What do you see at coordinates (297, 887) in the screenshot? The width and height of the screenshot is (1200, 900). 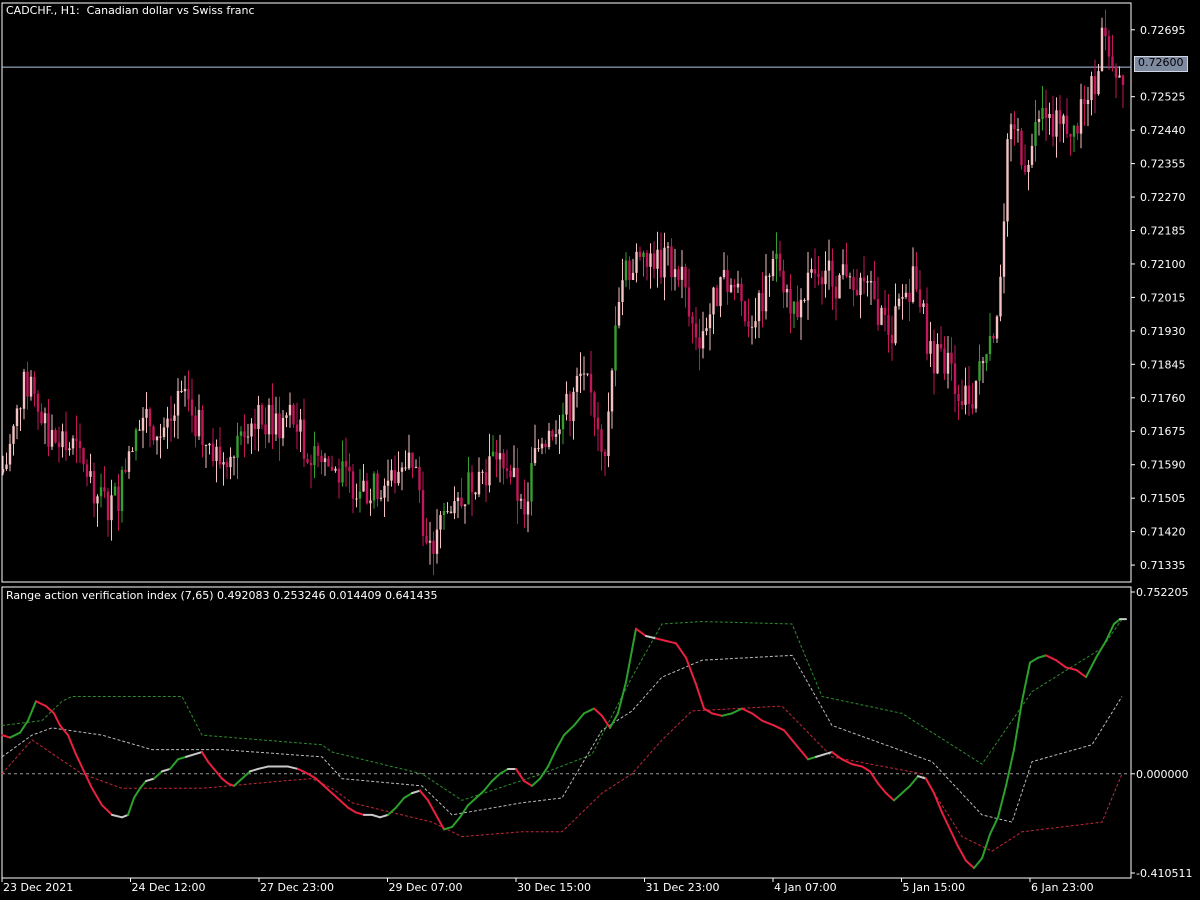 I see `time-tick-label: 27 Dec 23:00` at bounding box center [297, 887].